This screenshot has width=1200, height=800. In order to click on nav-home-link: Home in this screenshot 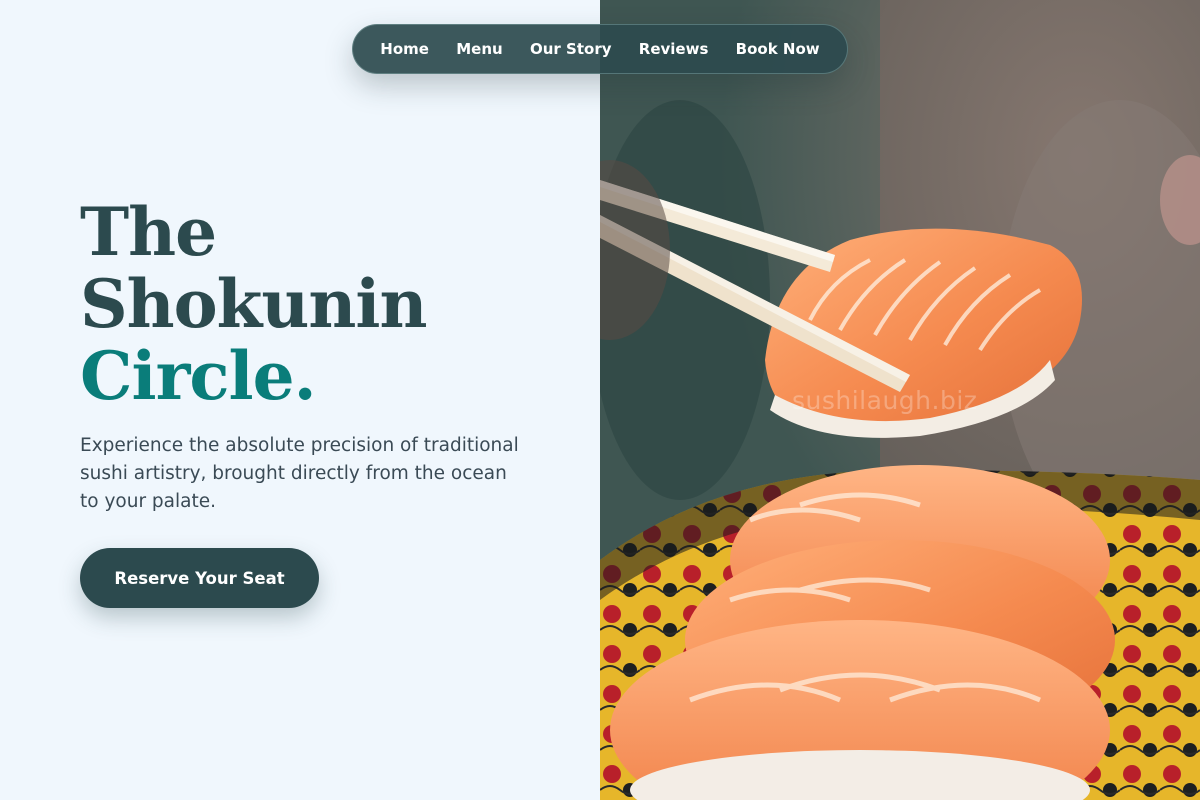, I will do `click(404, 49)`.